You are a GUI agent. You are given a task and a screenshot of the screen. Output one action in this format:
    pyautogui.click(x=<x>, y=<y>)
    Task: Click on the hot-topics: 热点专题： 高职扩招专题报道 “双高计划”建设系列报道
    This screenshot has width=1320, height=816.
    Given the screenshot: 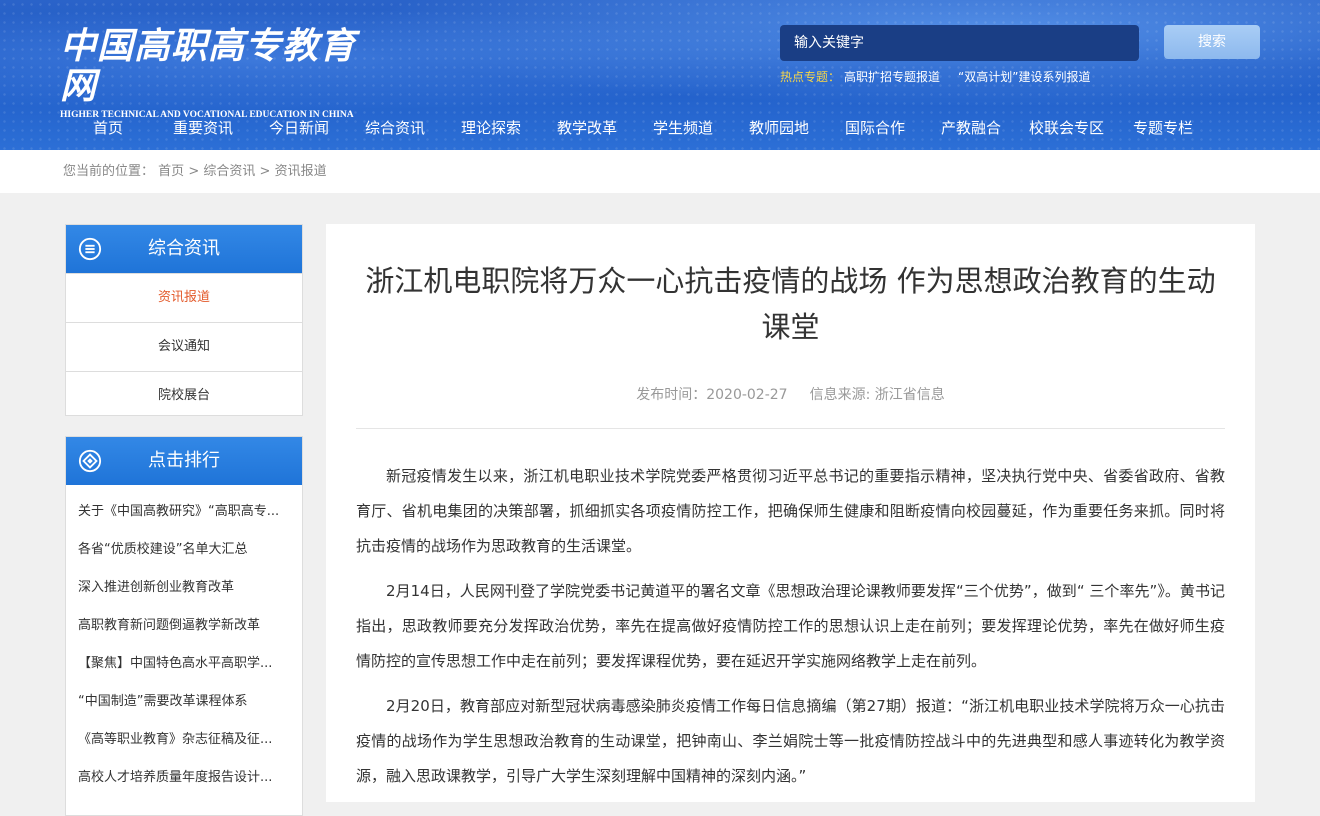 What is the action you would take?
    pyautogui.click(x=935, y=76)
    